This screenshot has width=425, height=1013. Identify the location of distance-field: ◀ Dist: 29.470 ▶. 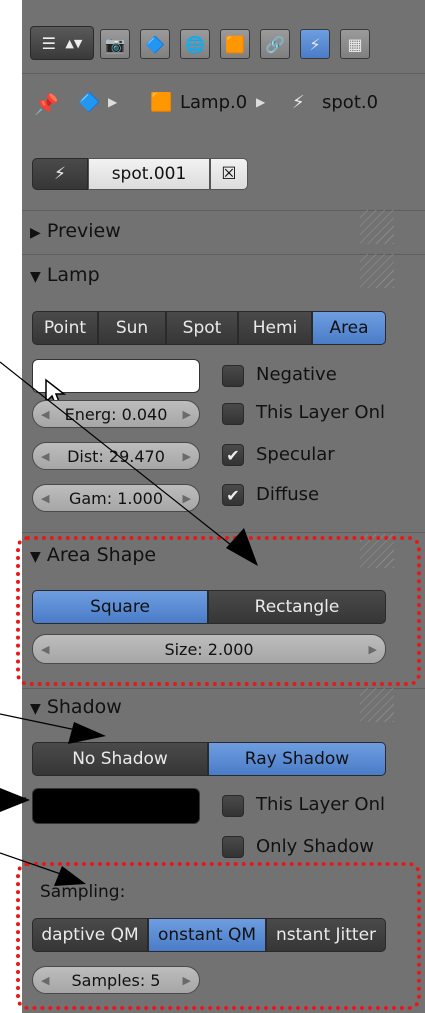
(116, 456).